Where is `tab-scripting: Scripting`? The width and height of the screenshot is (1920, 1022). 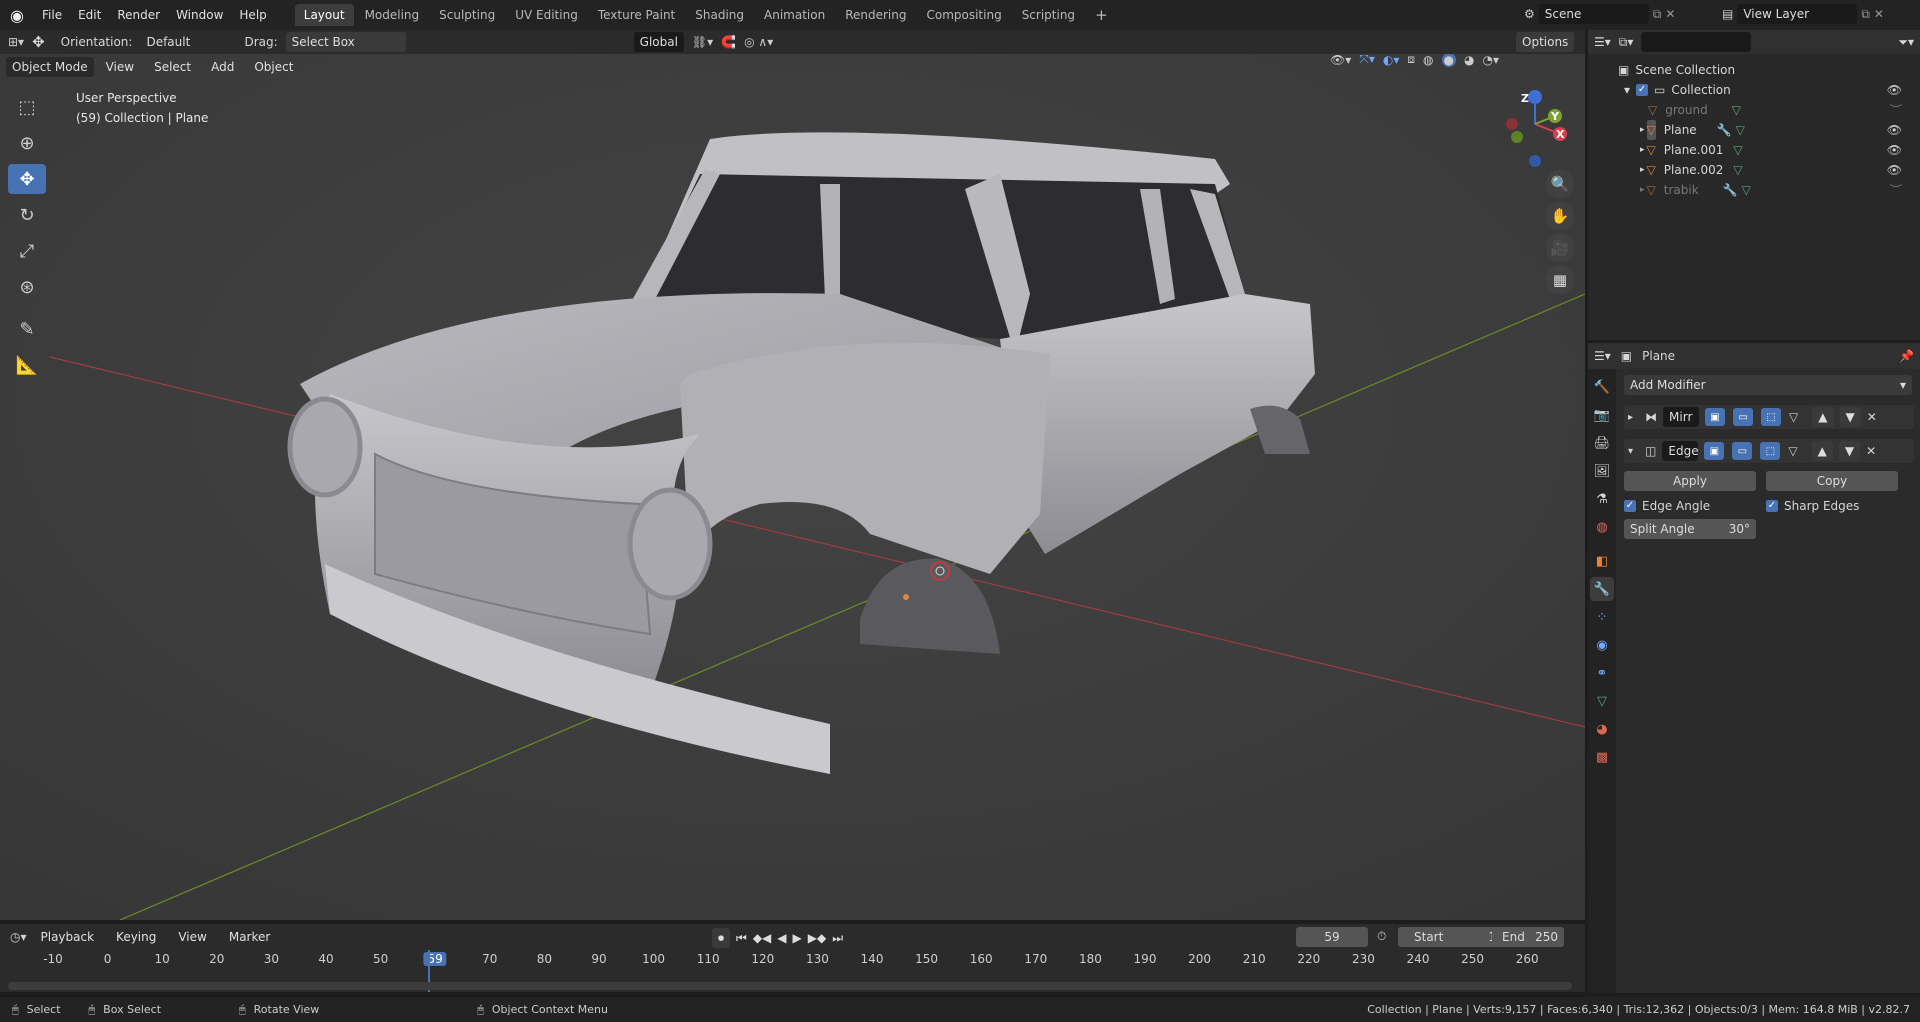
tab-scripting: Scripting is located at coordinates (1048, 15).